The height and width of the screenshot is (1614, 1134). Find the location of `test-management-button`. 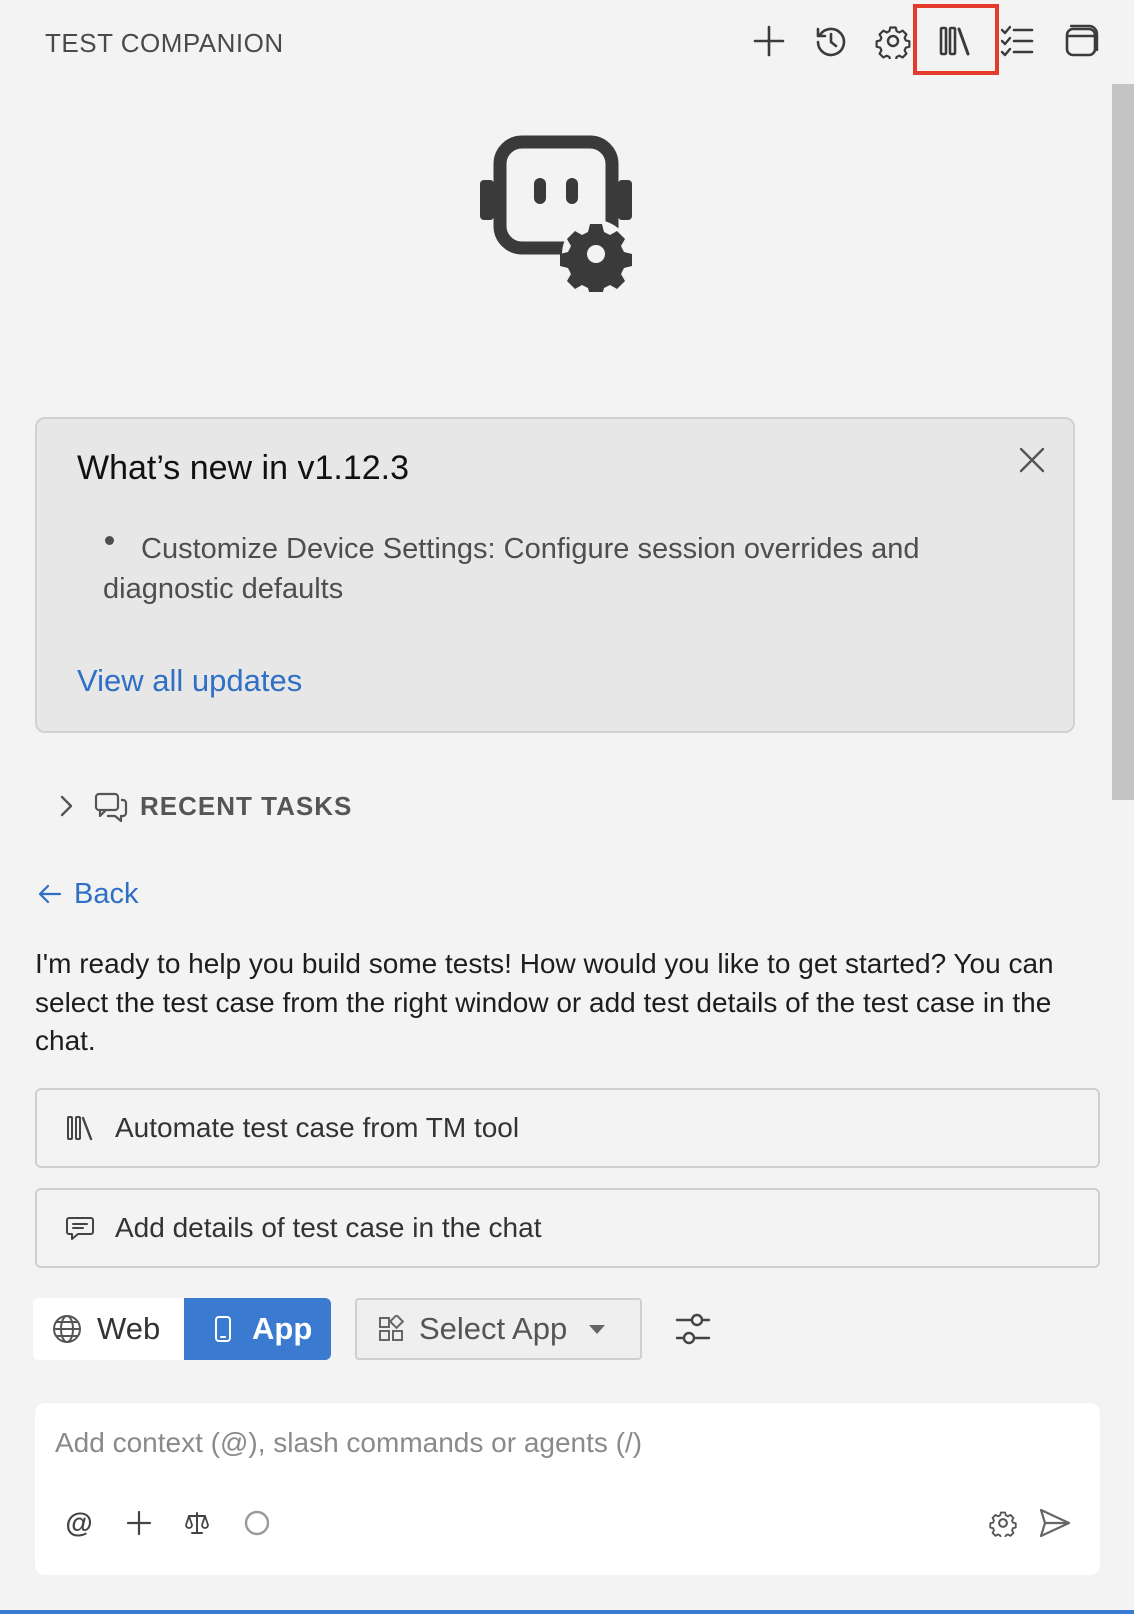

test-management-button is located at coordinates (955, 41).